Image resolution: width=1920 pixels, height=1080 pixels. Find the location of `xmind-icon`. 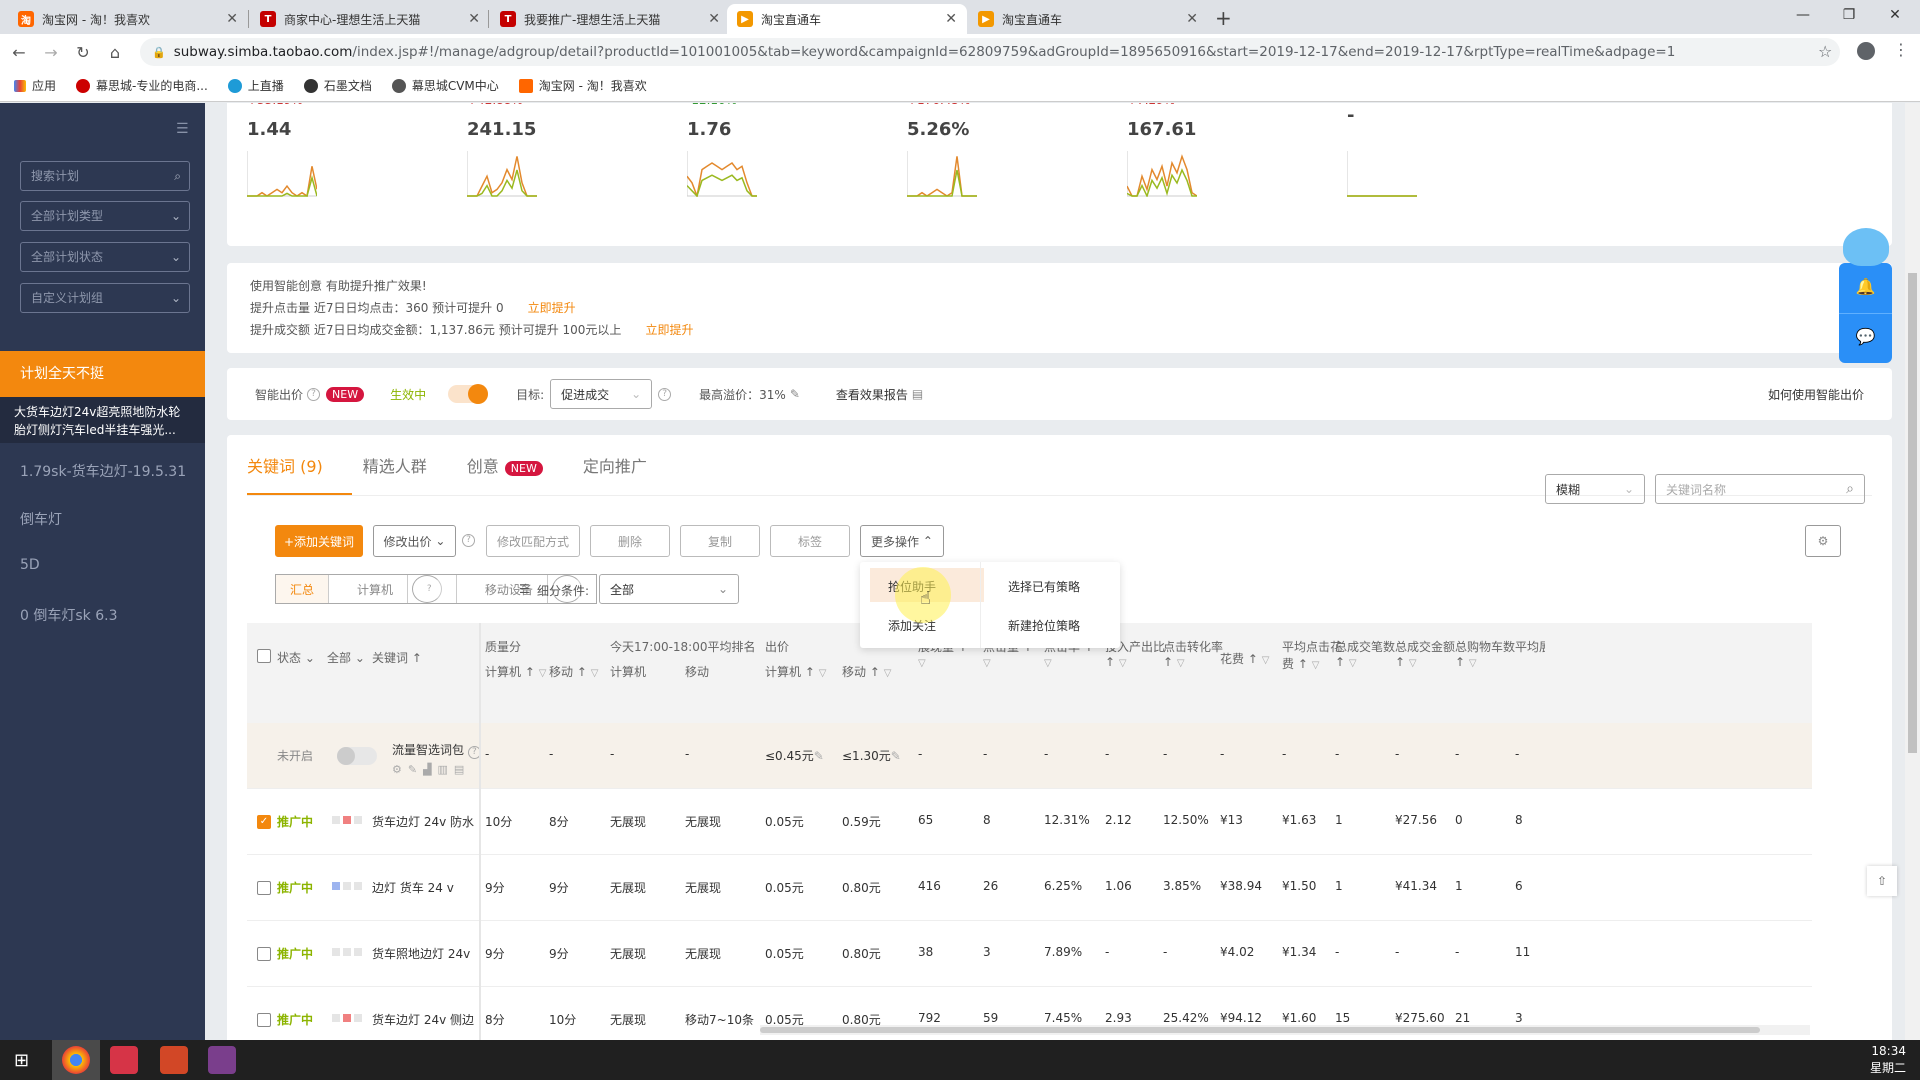

xmind-icon is located at coordinates (124, 1060).